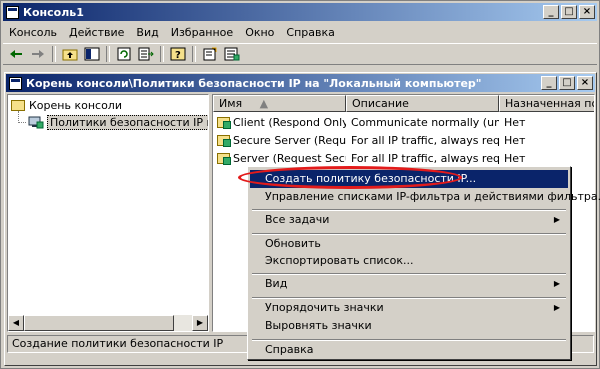  Describe the element at coordinates (587, 12) in the screenshot. I see `close-button: ×` at that location.